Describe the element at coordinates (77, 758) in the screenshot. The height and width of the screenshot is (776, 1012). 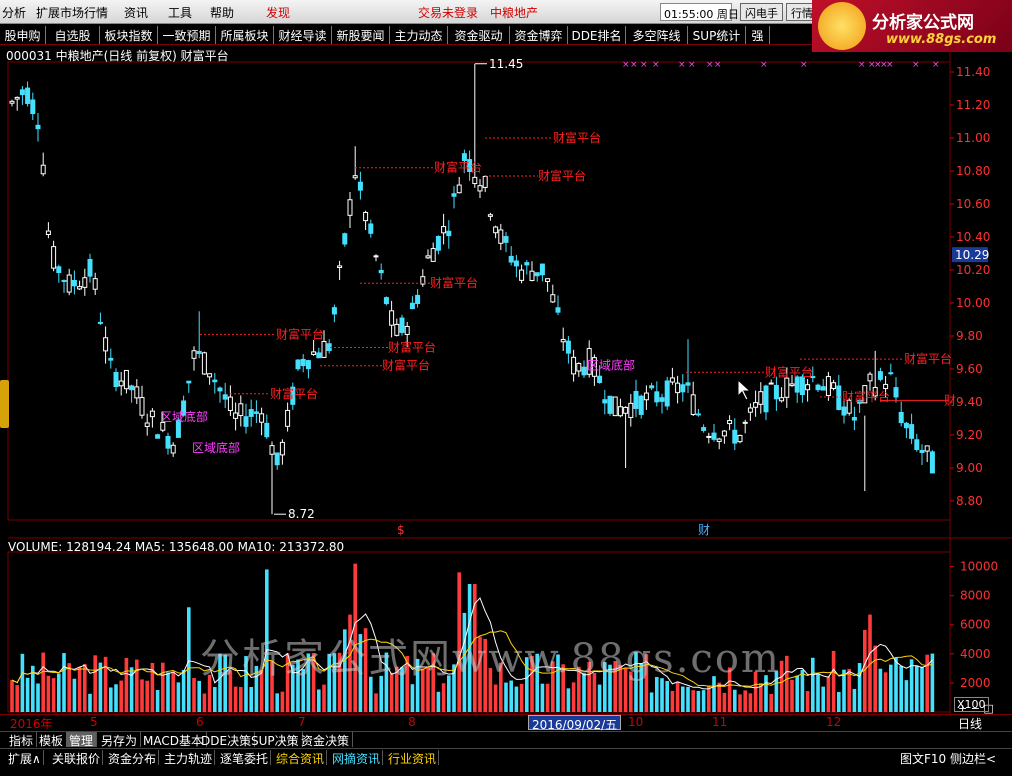
I see `function-tab: 关联报价` at that location.